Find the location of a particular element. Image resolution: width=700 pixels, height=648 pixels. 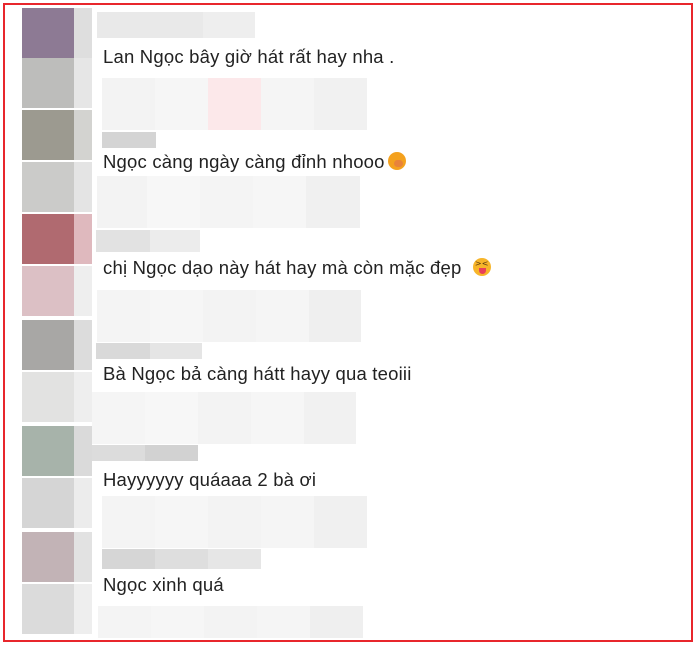

comment-body: Ngọc xinh quá is located at coordinates (163, 584).